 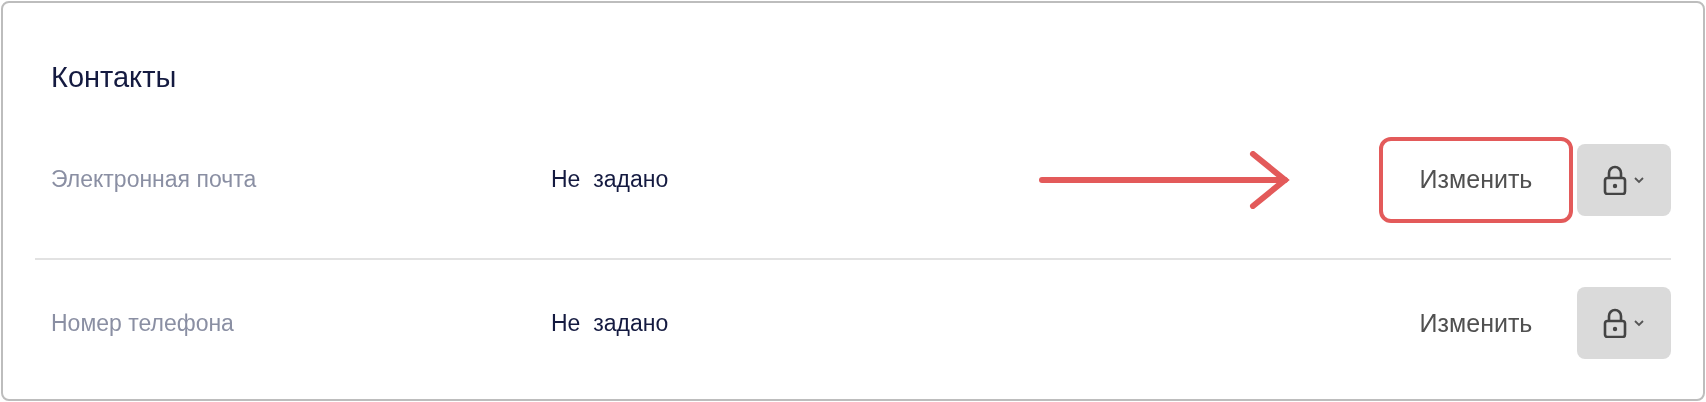 What do you see at coordinates (142, 323) in the screenshot?
I see `field-label: Номер телефона` at bounding box center [142, 323].